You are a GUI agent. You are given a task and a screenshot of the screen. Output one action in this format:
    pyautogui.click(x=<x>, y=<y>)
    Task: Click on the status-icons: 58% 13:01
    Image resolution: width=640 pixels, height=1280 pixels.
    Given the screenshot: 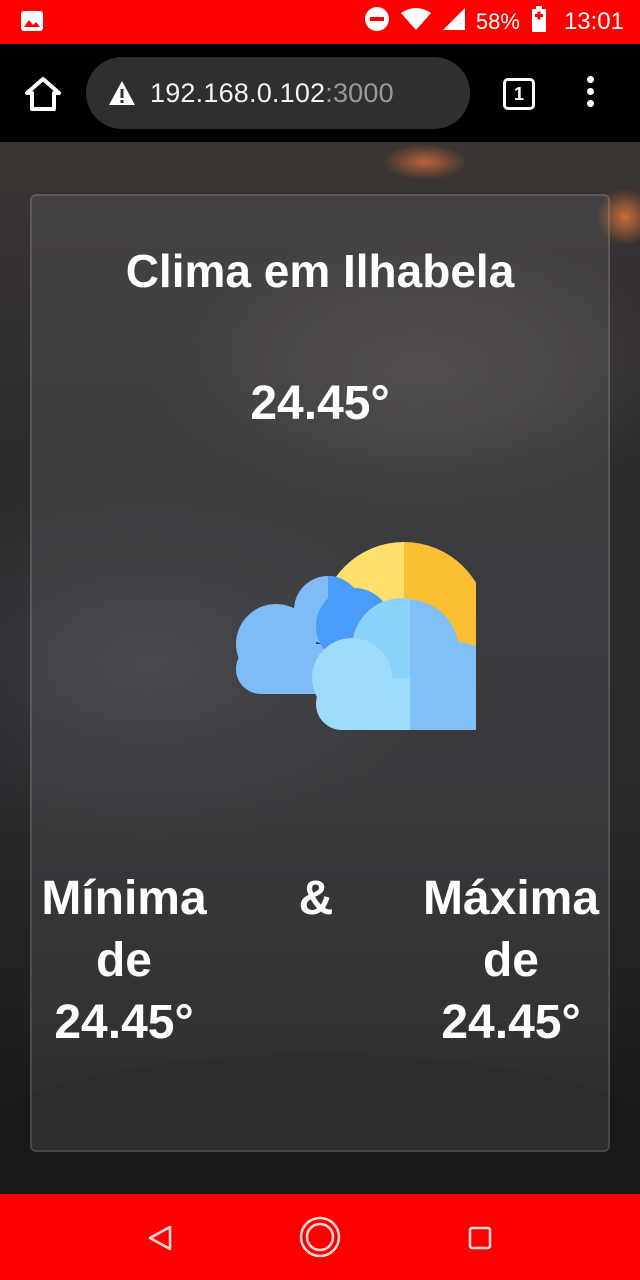 What is the action you would take?
    pyautogui.click(x=494, y=22)
    